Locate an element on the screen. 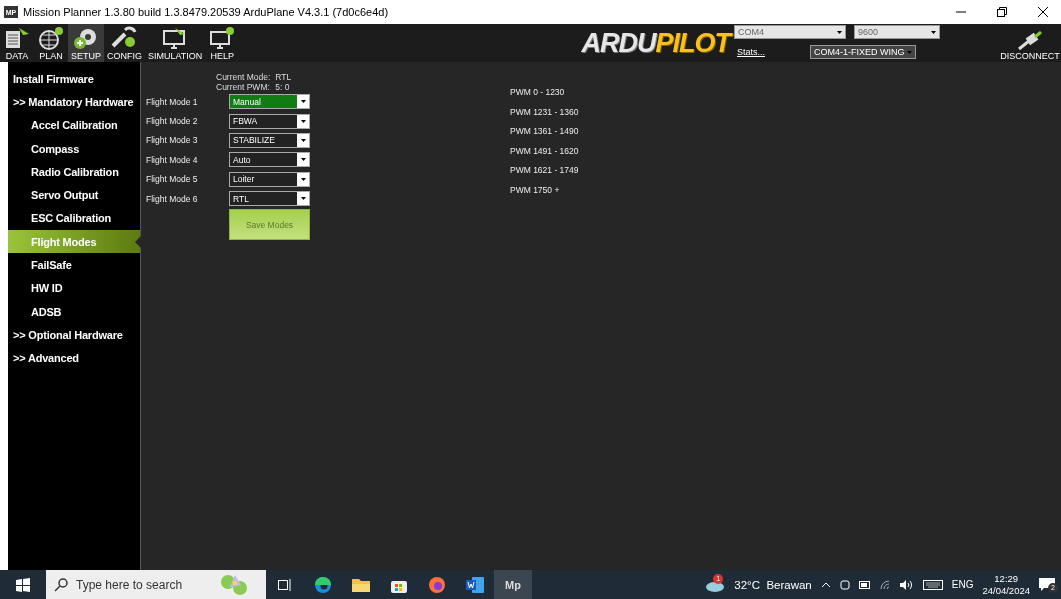  pwm-range-label: PWM 1491 - 1620 is located at coordinates (544, 151).